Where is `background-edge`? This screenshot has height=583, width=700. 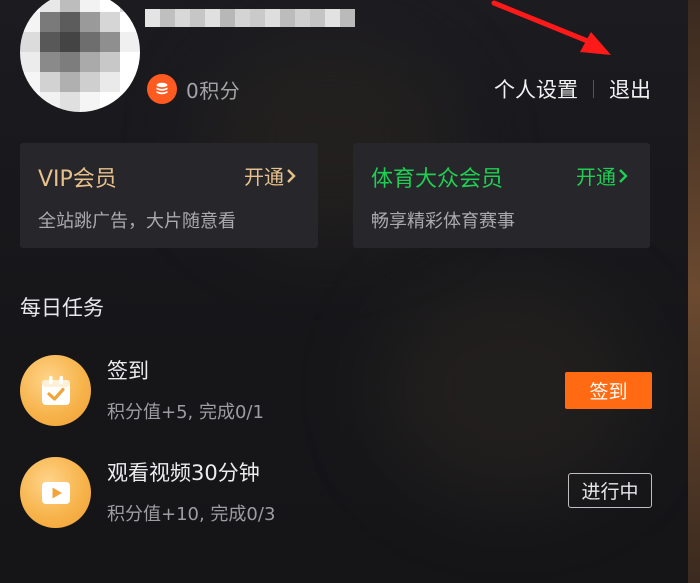 background-edge is located at coordinates (694, 291).